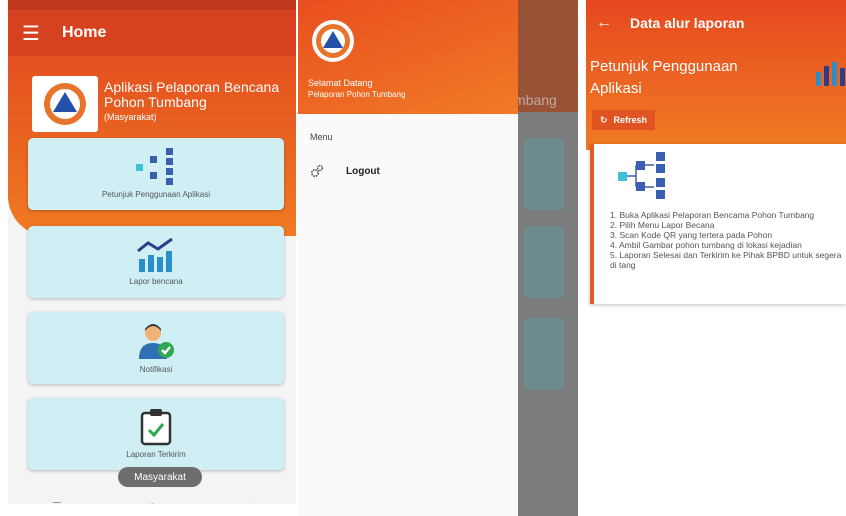  I want to click on menu-section-label: Menu, so click(321, 137).